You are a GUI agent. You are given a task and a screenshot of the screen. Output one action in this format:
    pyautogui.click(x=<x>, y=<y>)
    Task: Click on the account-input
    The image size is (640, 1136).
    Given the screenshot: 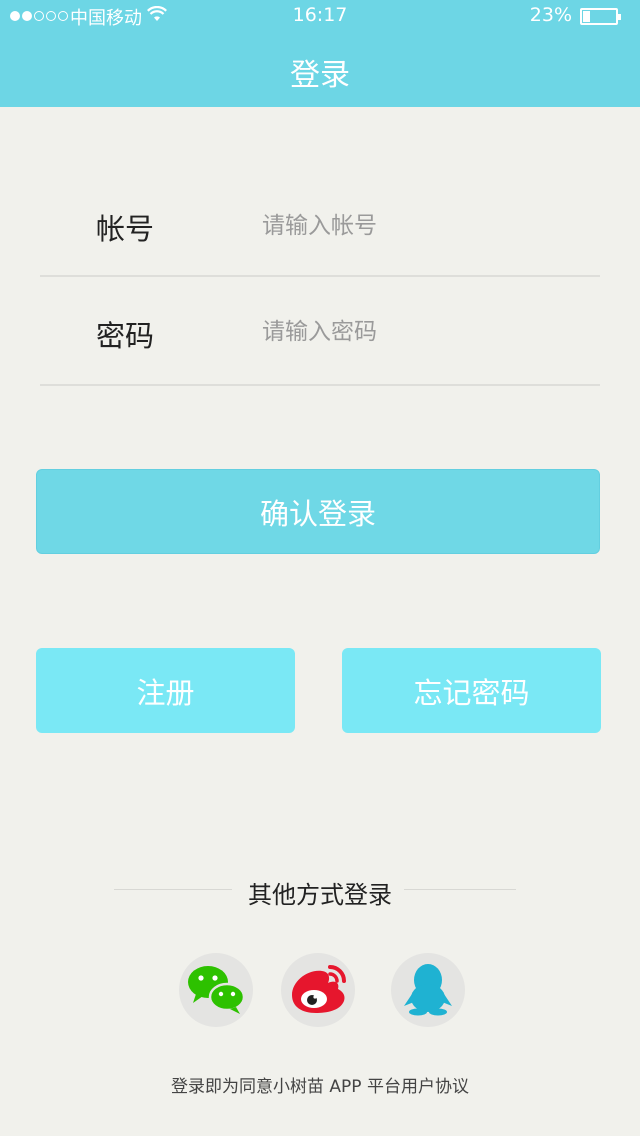 What is the action you would take?
    pyautogui.click(x=422, y=226)
    